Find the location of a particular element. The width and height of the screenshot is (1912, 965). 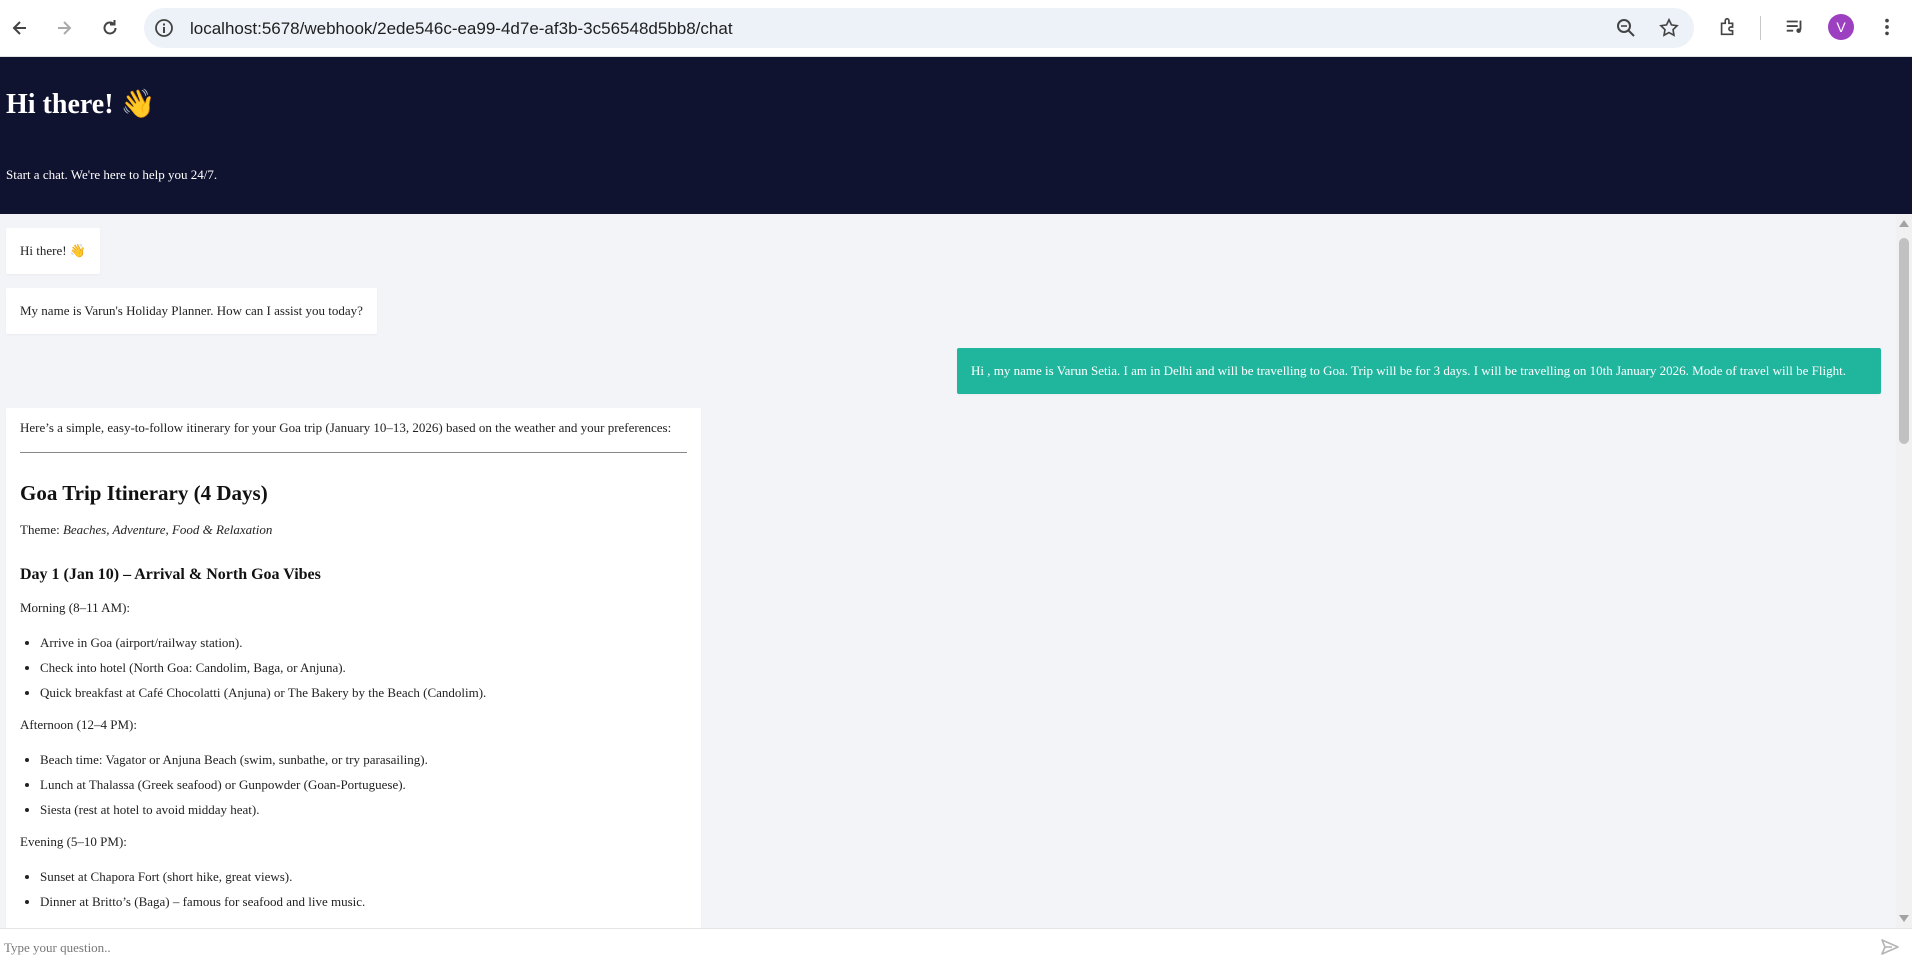

forward-button is located at coordinates (64, 28).